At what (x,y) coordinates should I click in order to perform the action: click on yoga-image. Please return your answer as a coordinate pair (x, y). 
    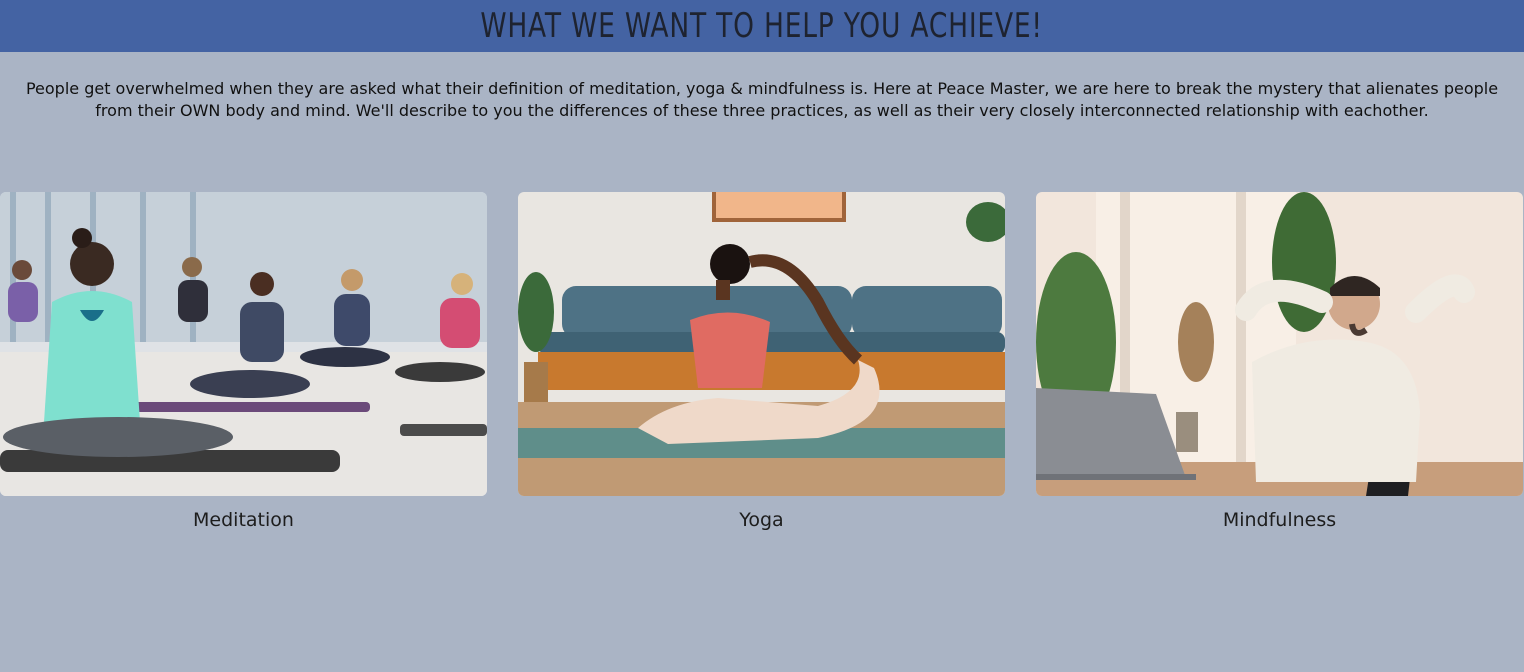
    Looking at the image, I should click on (761, 344).